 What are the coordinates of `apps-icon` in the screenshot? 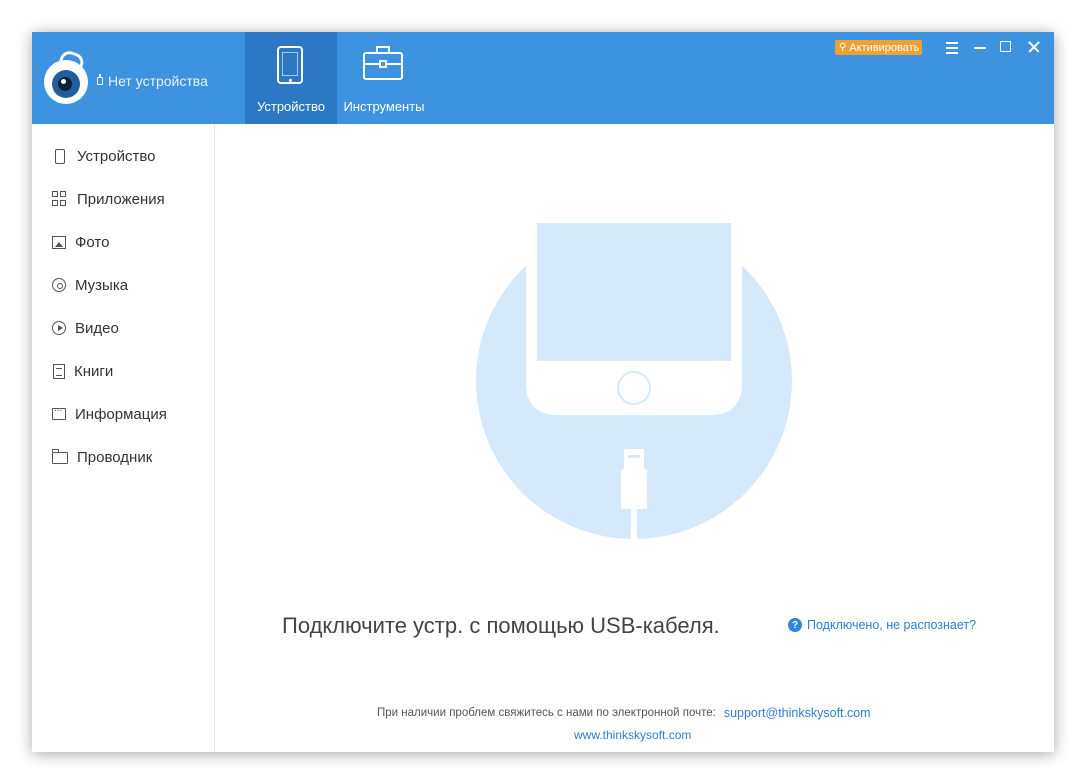 It's located at (60, 199).